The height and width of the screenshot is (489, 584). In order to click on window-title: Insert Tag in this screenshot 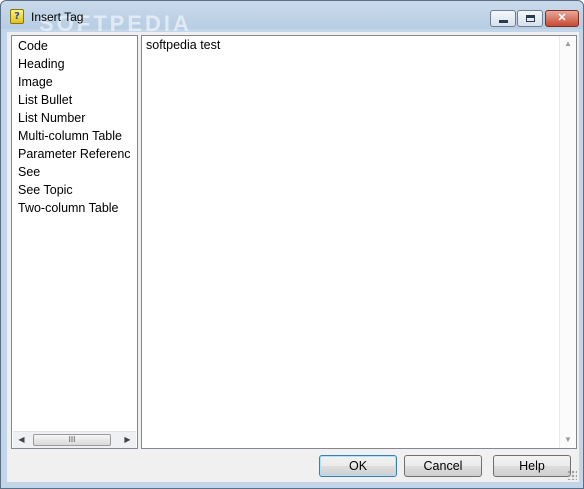, I will do `click(57, 17)`.